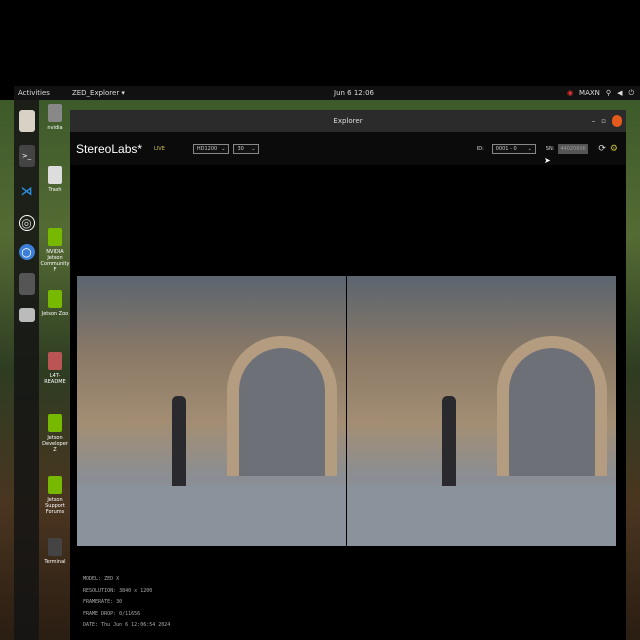 The width and height of the screenshot is (640, 640). Describe the element at coordinates (34, 93) in the screenshot. I see `activities-button: Activities` at that location.